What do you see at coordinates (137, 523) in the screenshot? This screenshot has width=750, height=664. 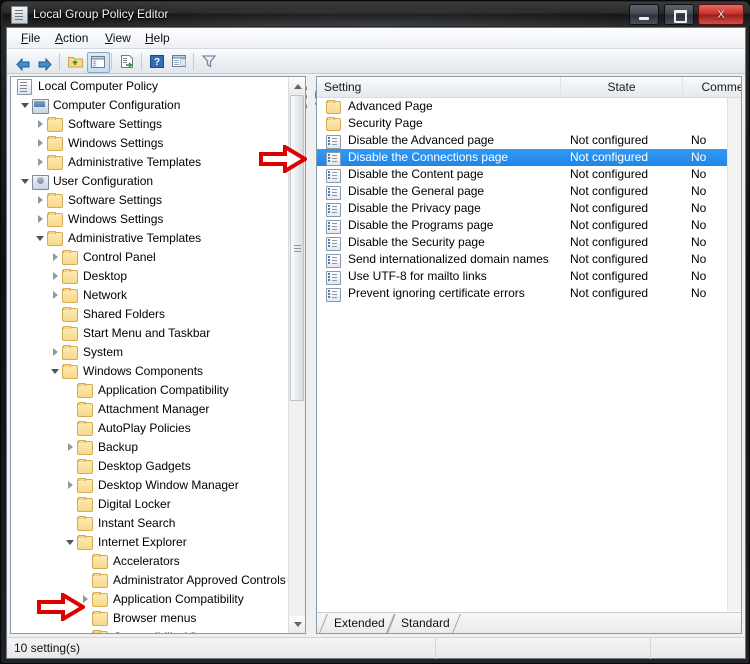 I see `tree-node-text: Instant Search` at bounding box center [137, 523].